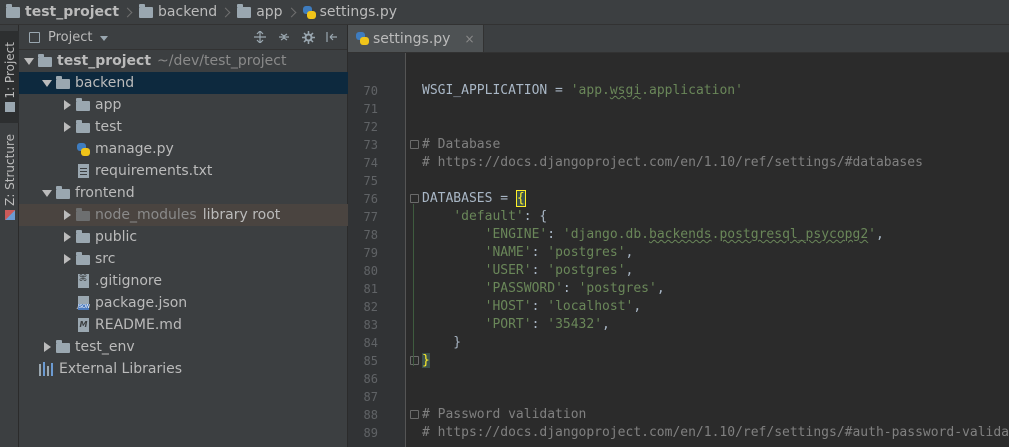  Describe the element at coordinates (108, 105) in the screenshot. I see `tree-item-label: app` at that location.